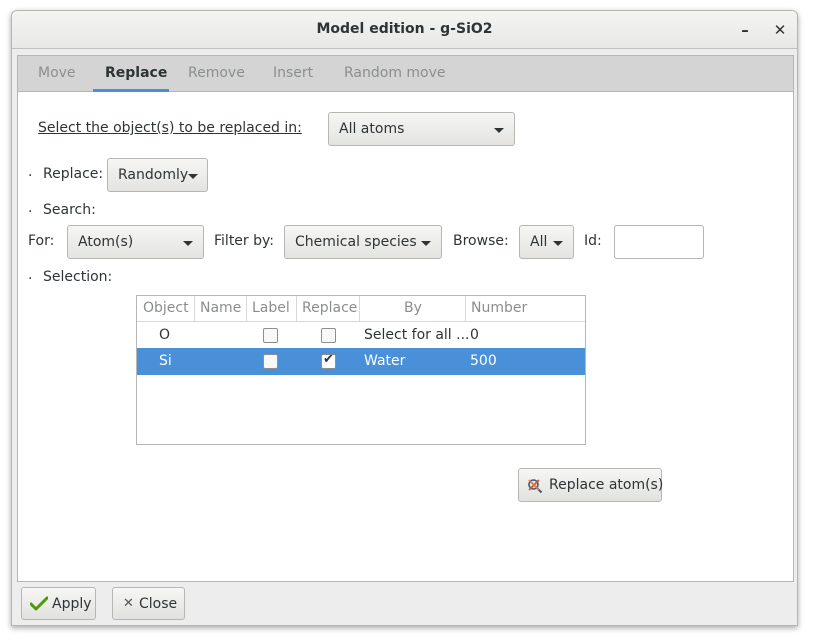 The height and width of the screenshot is (644, 817). Describe the element at coordinates (78, 277) in the screenshot. I see `selection-label: Selection:` at that location.